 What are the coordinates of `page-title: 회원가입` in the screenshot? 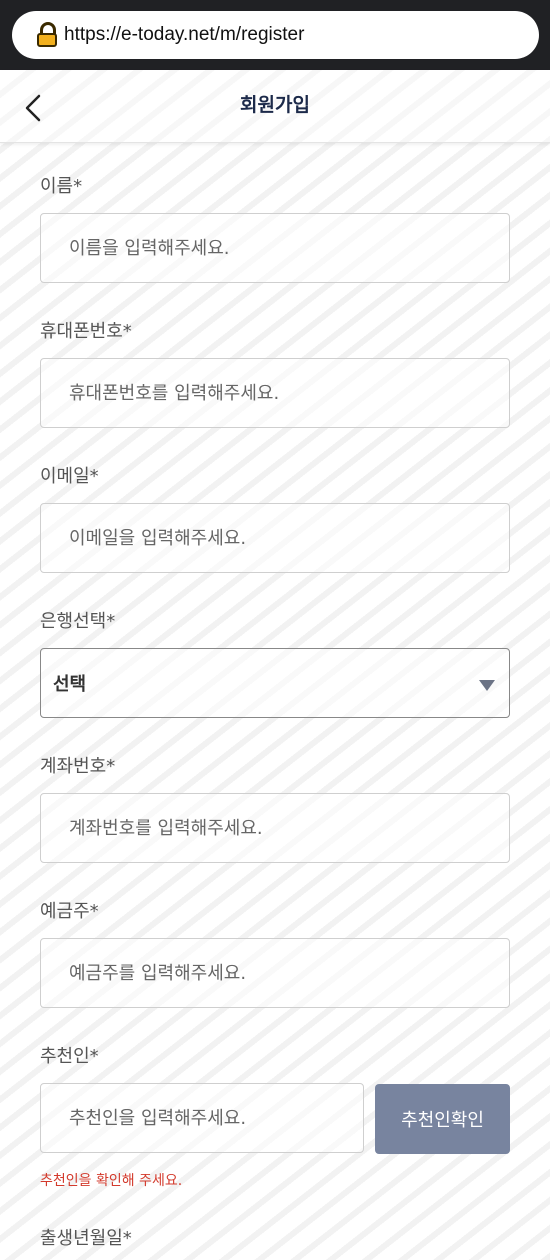 It's located at (275, 105).